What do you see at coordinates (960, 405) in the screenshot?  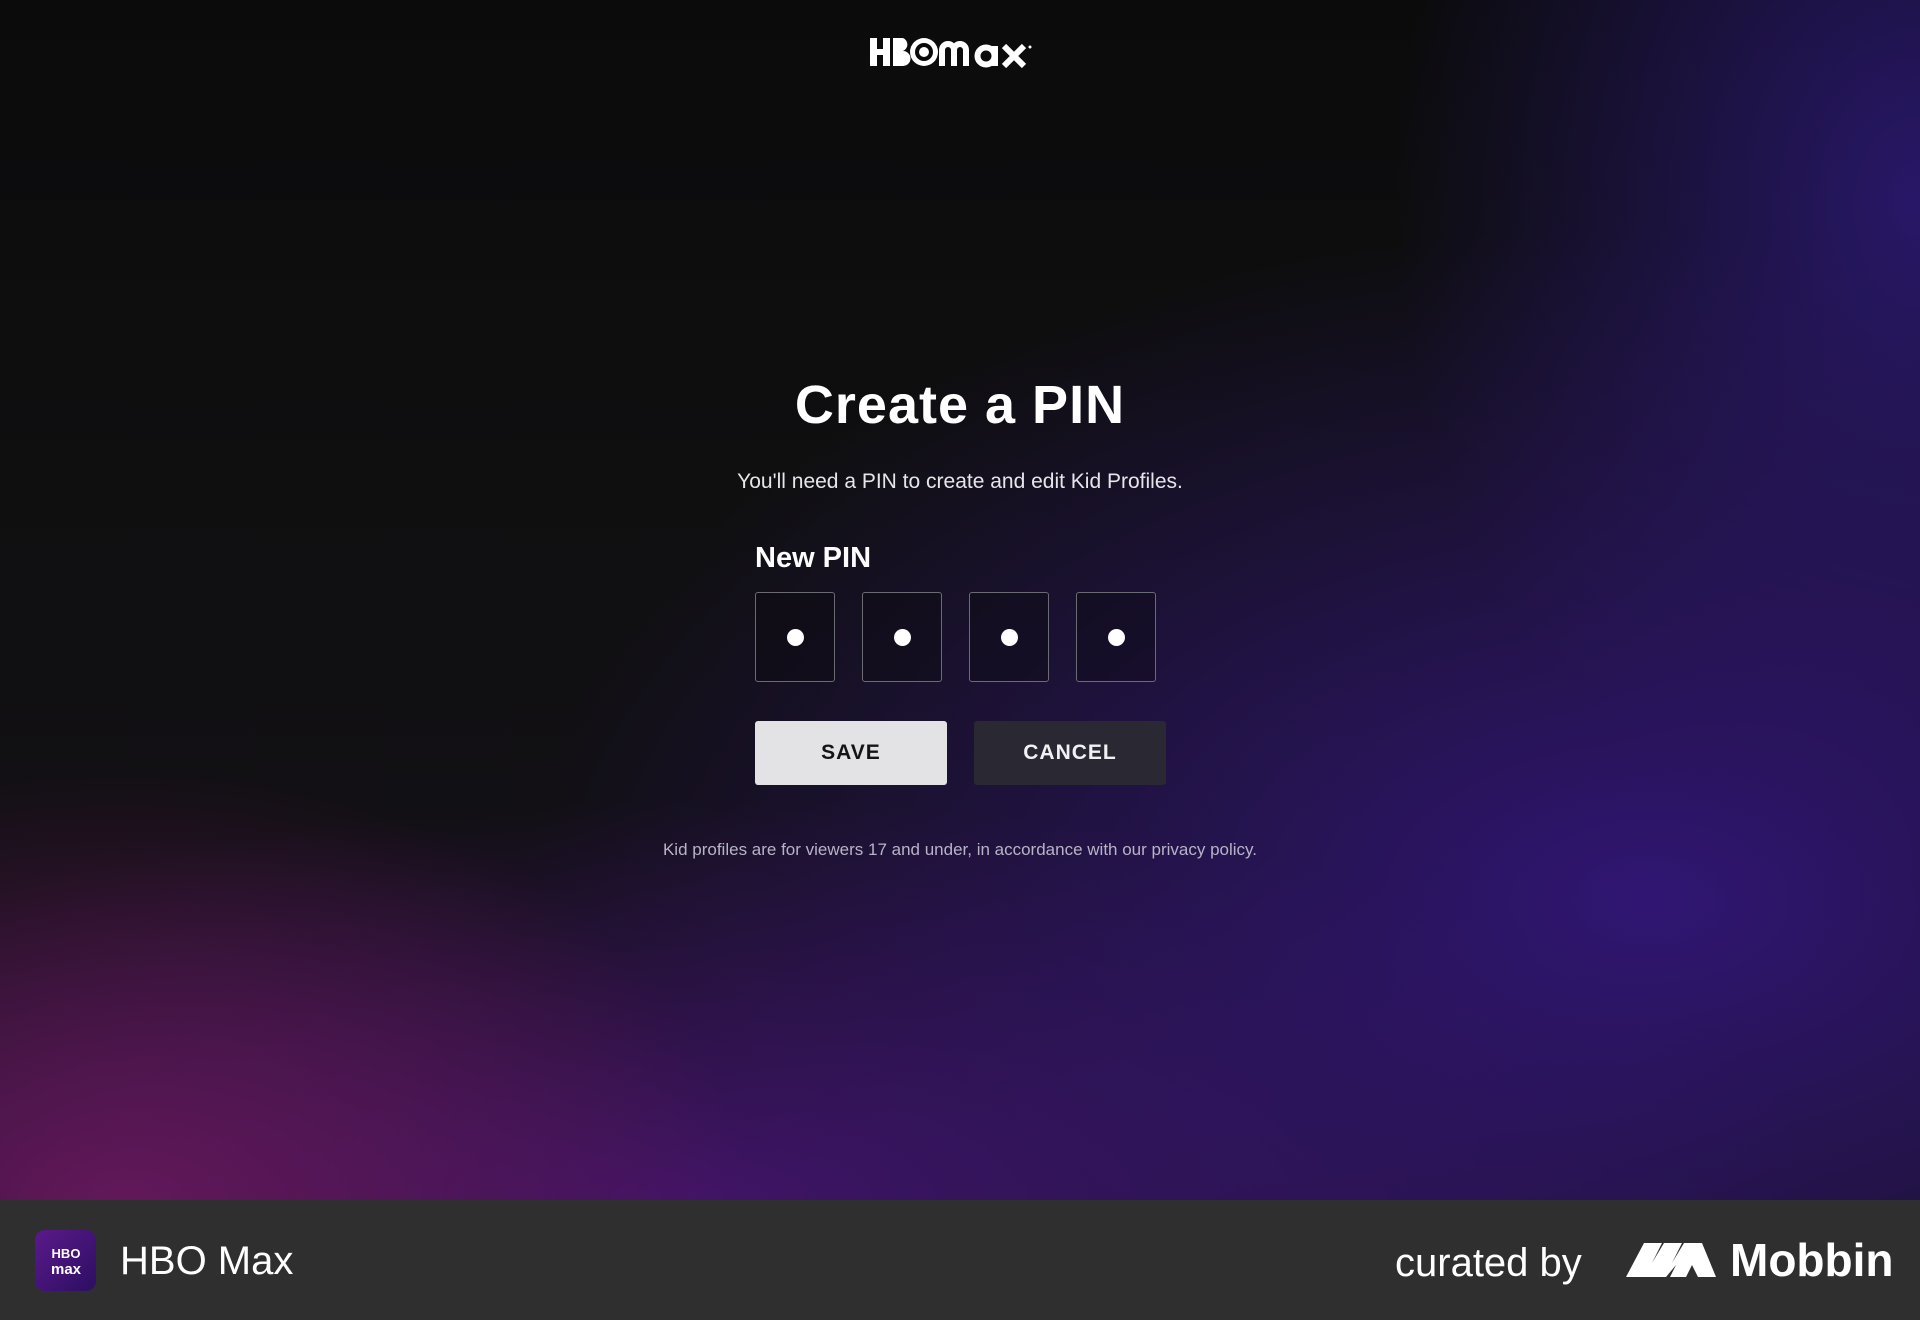 I see `page-title: Create a PIN` at bounding box center [960, 405].